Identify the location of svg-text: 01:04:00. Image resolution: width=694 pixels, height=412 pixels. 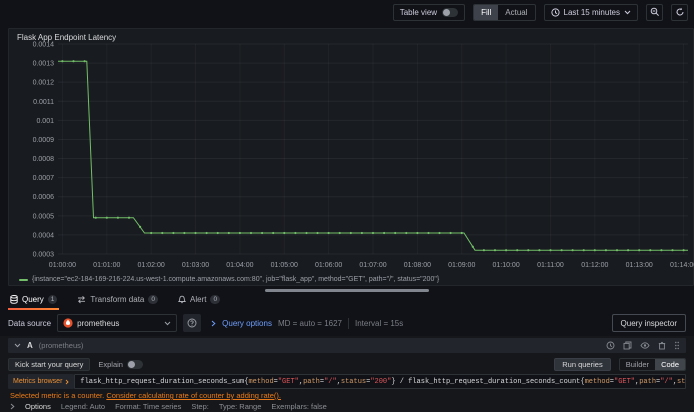
(239, 265).